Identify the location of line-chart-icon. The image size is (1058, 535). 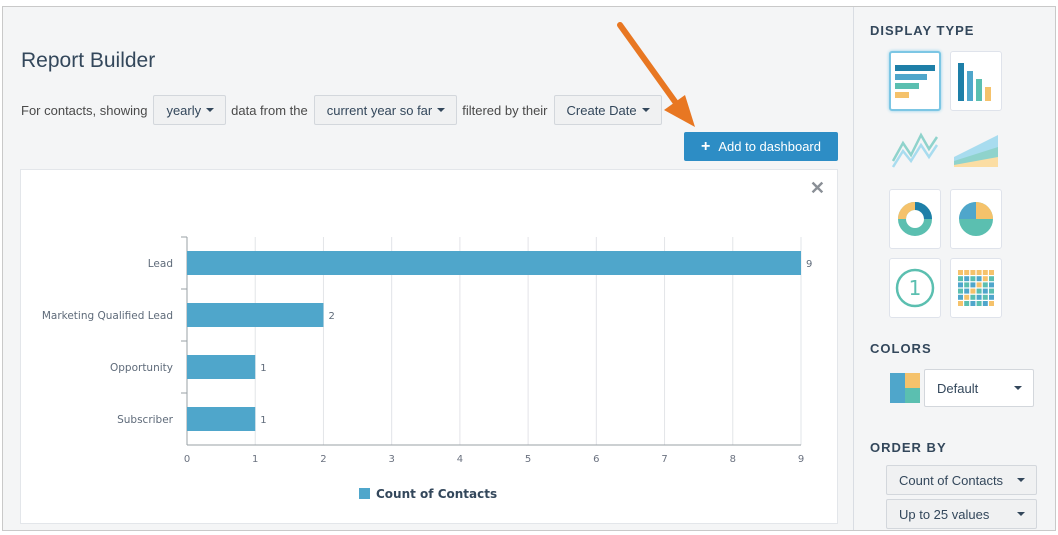
(915, 150).